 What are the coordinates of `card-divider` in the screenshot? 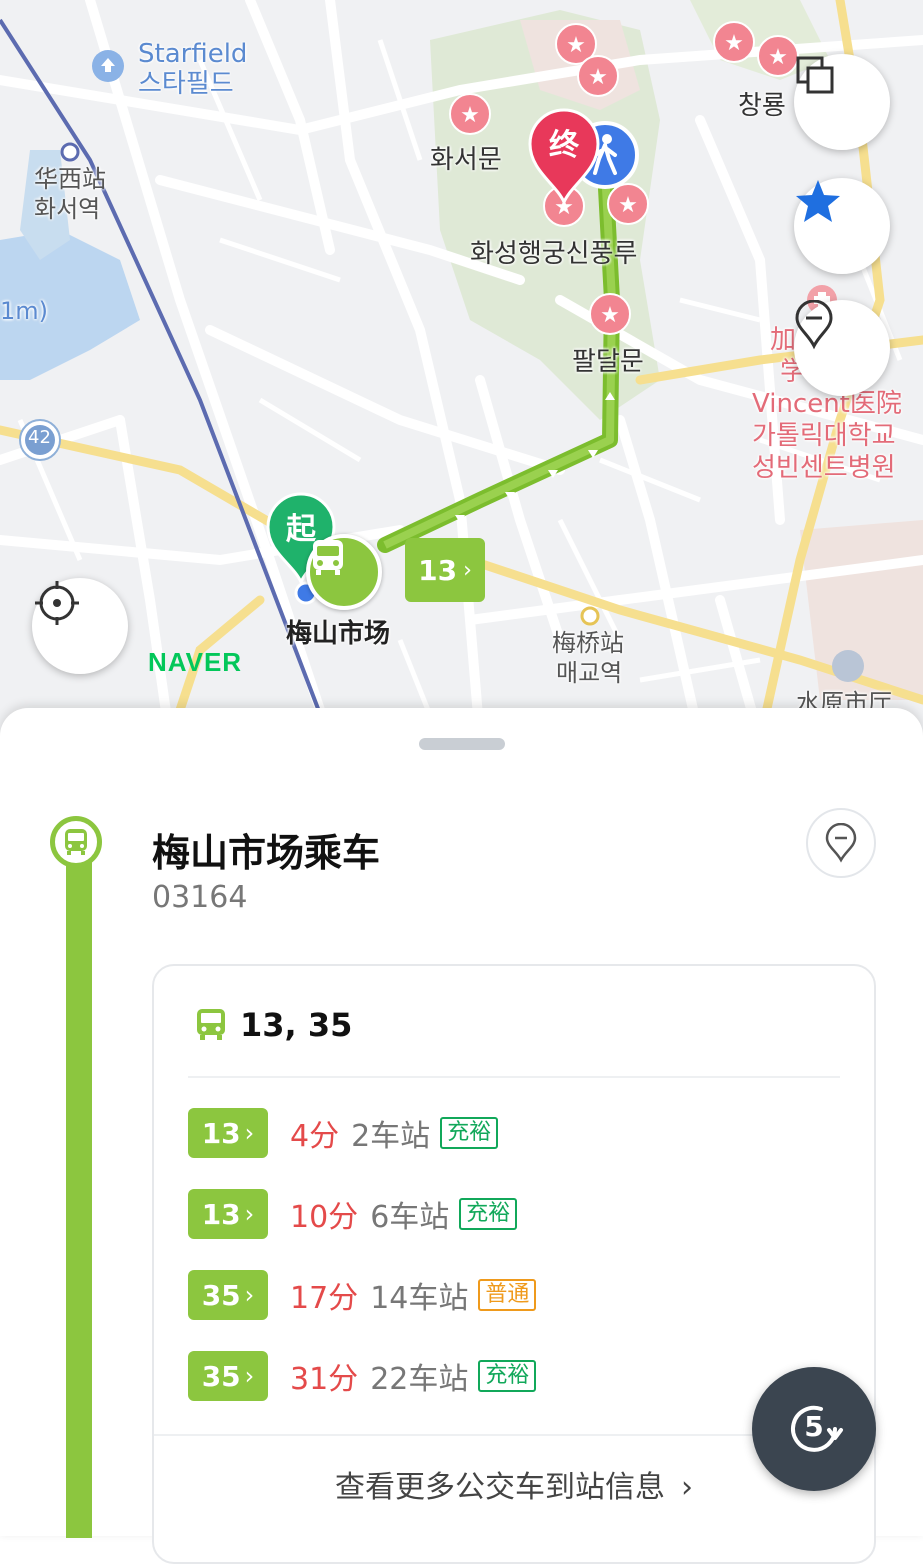 It's located at (514, 1077).